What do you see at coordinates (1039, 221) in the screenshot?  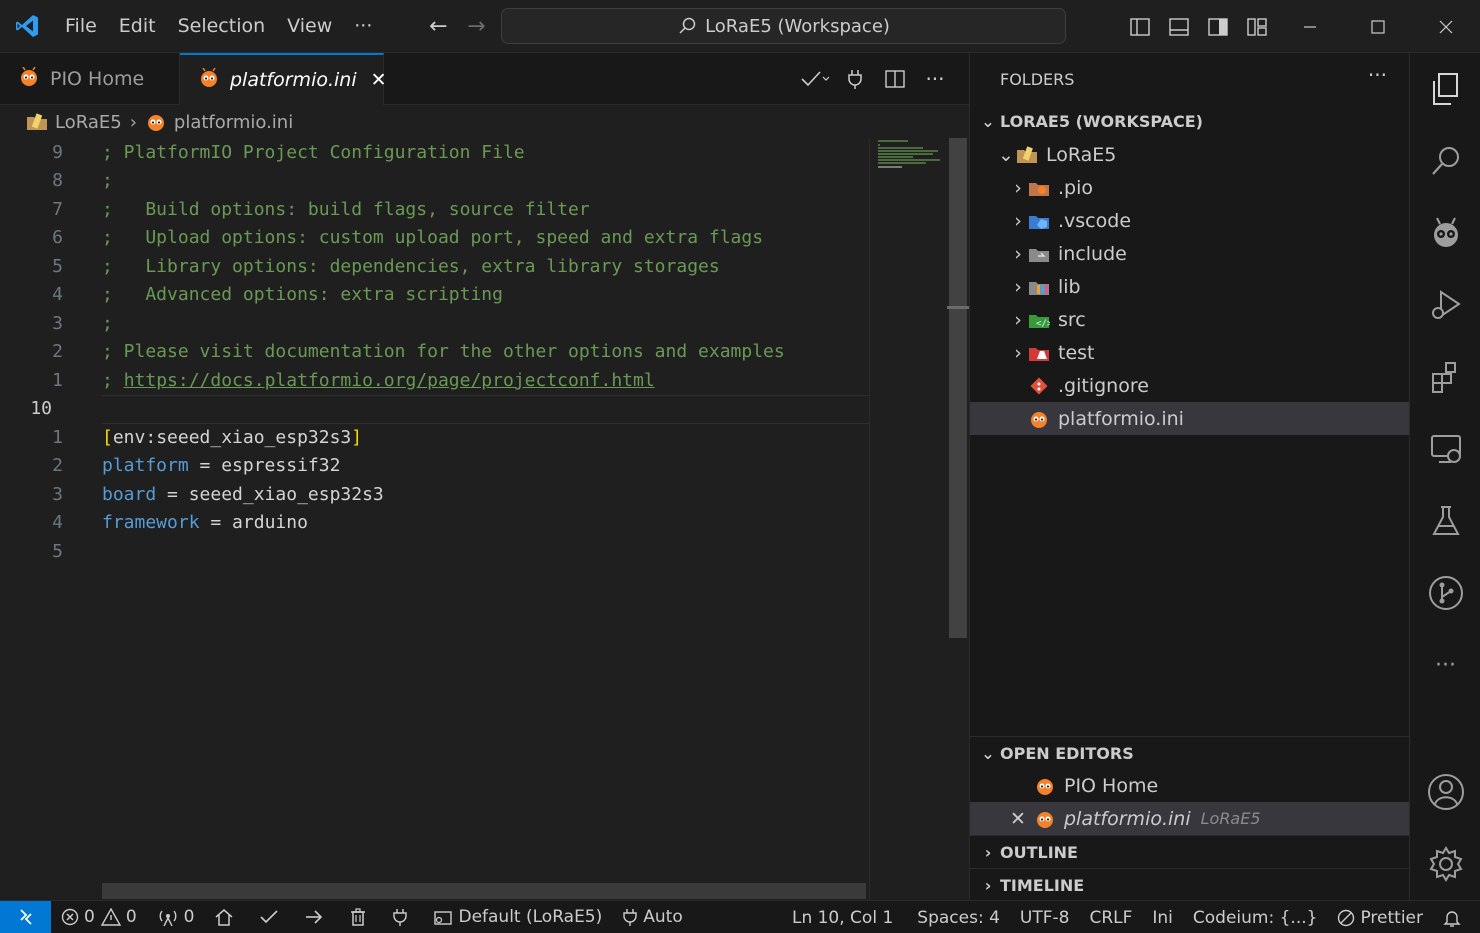 I see `vscode-folder-icon` at bounding box center [1039, 221].